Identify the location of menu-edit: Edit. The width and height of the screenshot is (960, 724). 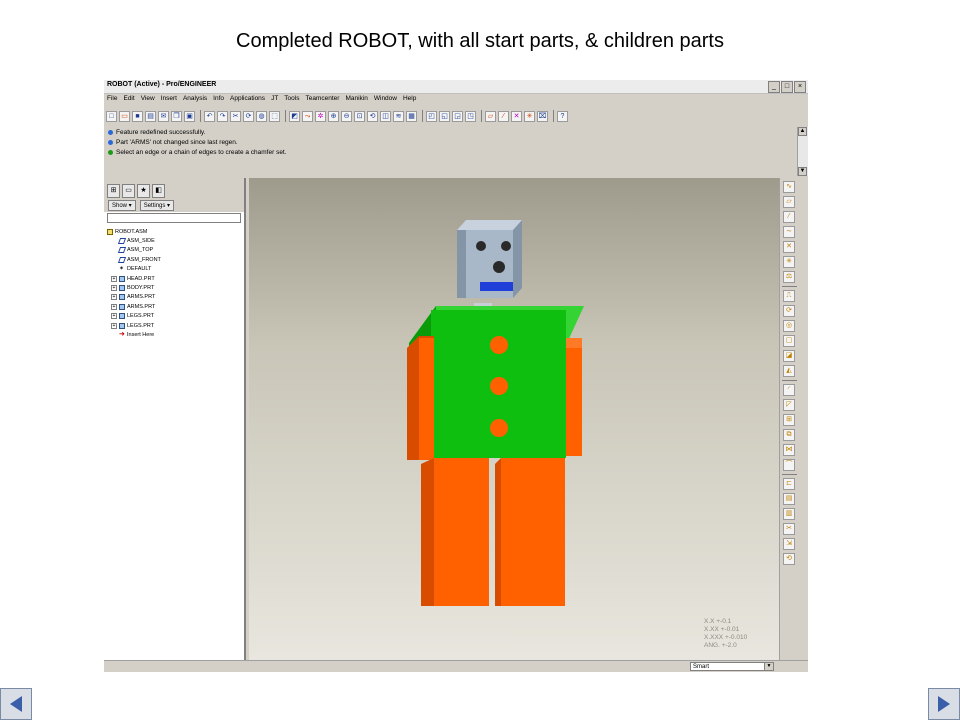
(128, 99).